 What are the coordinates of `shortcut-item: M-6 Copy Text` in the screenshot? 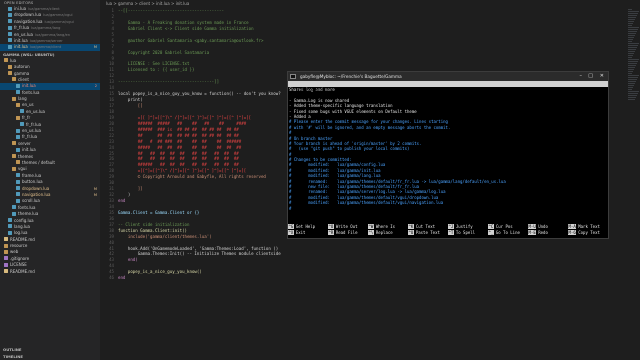 It's located at (588, 233).